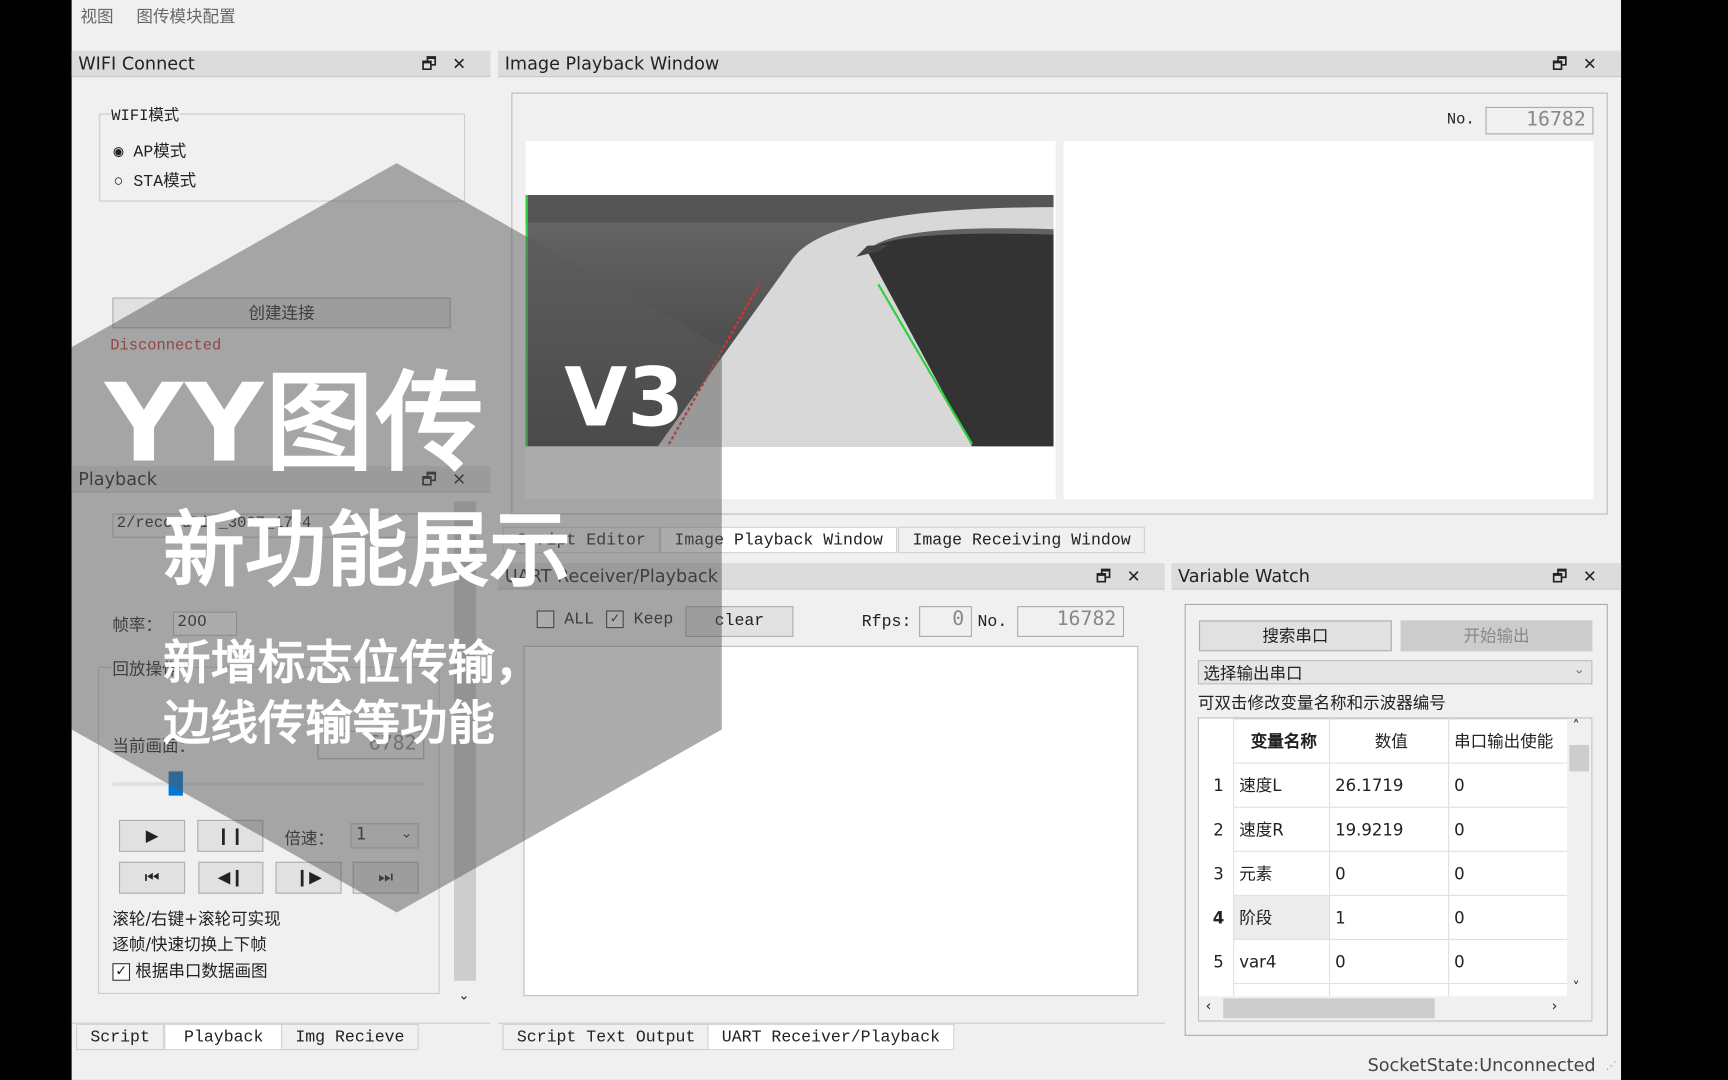  What do you see at coordinates (136, 63) in the screenshot?
I see `wifi-title: WIFI Connect` at bounding box center [136, 63].